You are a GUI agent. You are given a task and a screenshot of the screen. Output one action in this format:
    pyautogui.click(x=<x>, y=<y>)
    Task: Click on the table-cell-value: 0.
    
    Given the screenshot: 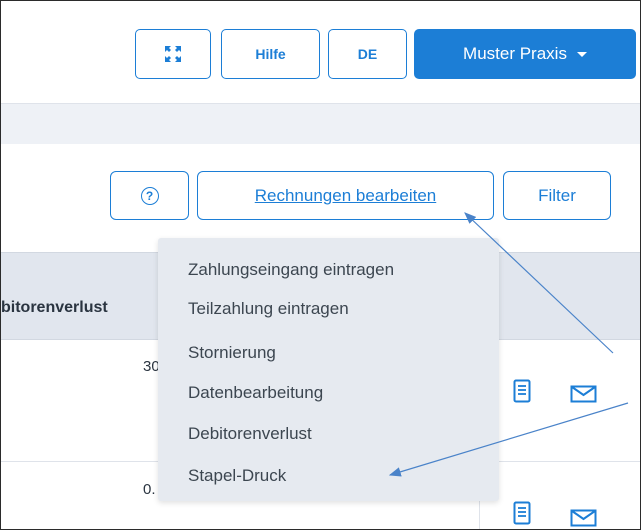 What is the action you would take?
    pyautogui.click(x=149, y=489)
    